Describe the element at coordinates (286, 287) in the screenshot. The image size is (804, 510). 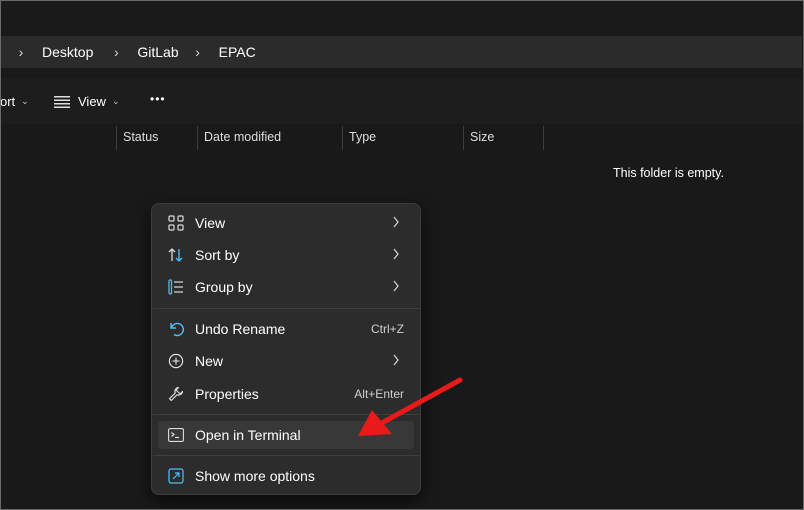
I see `menu-item-group-by: Group by` at that location.